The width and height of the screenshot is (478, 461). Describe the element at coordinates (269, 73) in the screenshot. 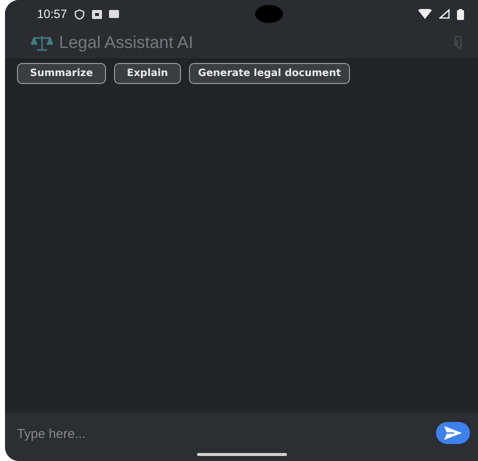

I see `action-chip: Generate legal document` at that location.